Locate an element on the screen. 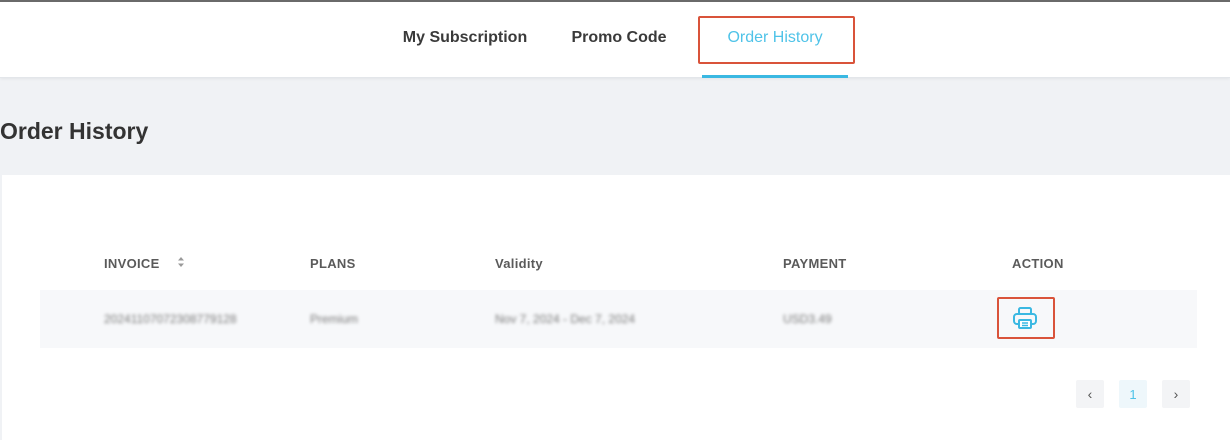 This screenshot has height=440, width=1230. column-header-plans: PLANS is located at coordinates (333, 263).